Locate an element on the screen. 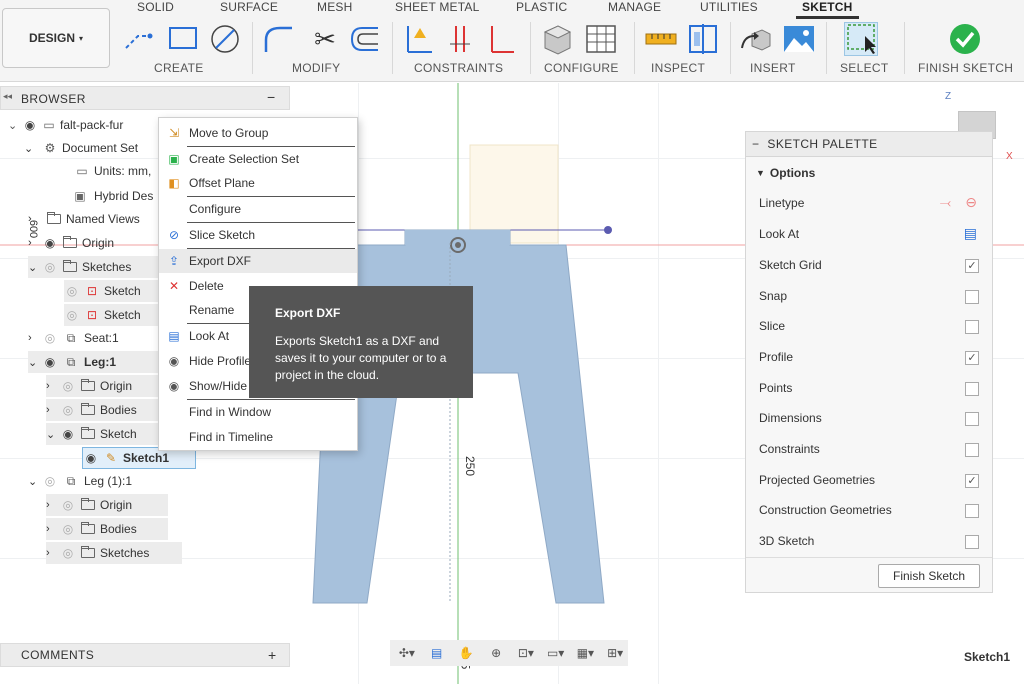  finish-sketch-button: Finish Sketch is located at coordinates (929, 576).